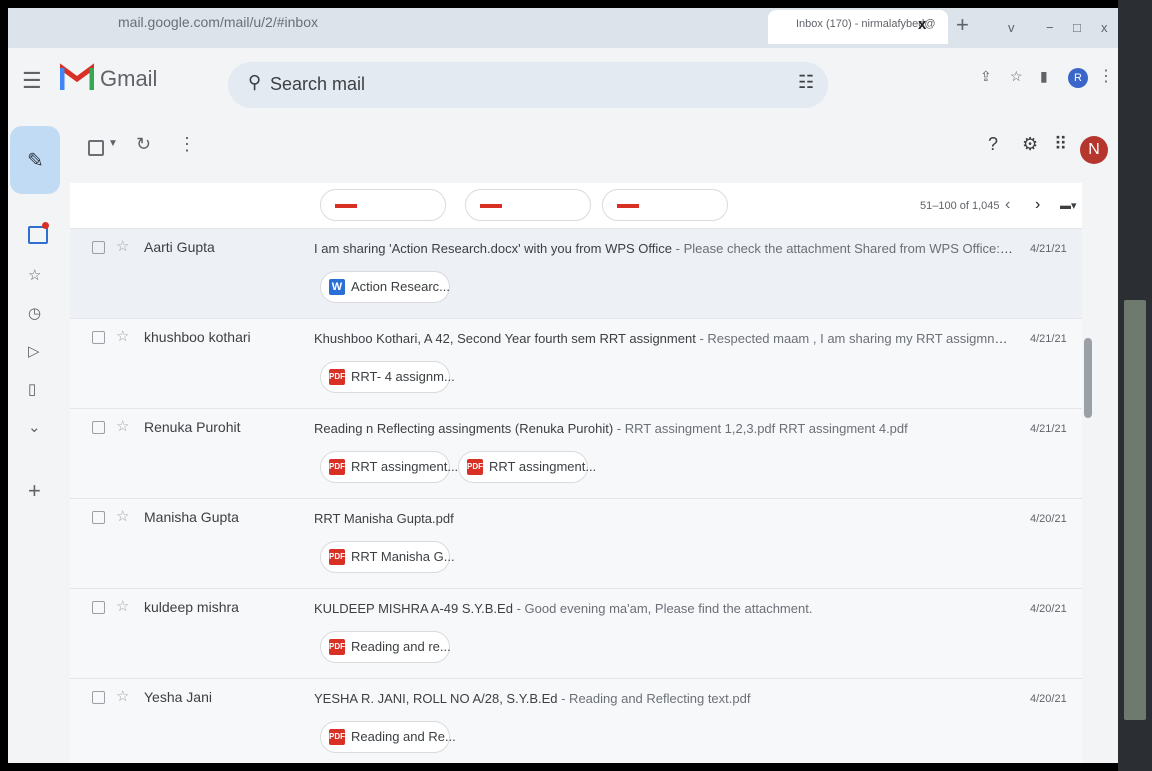 This screenshot has width=1152, height=771. What do you see at coordinates (34, 313) in the screenshot?
I see `snoozed-icon: ◷` at bounding box center [34, 313].